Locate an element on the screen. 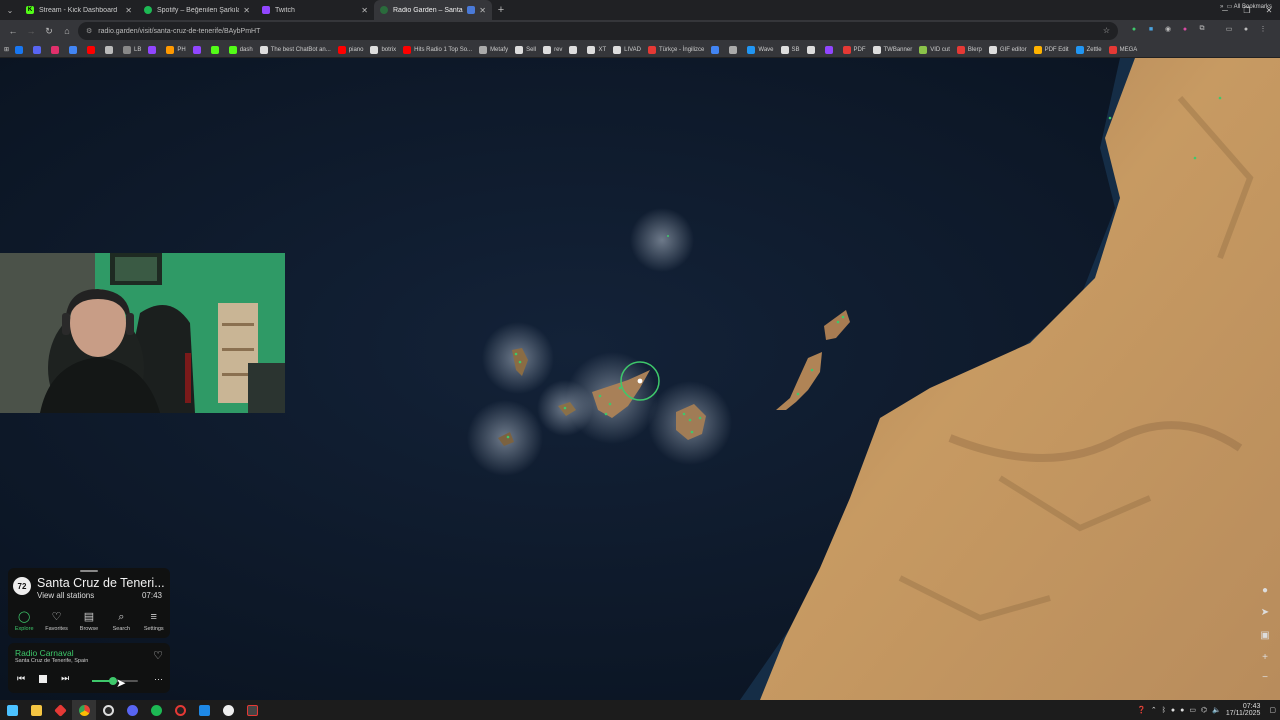 The height and width of the screenshot is (720, 1280). bookmark-item: Sell is located at coordinates (525, 49).